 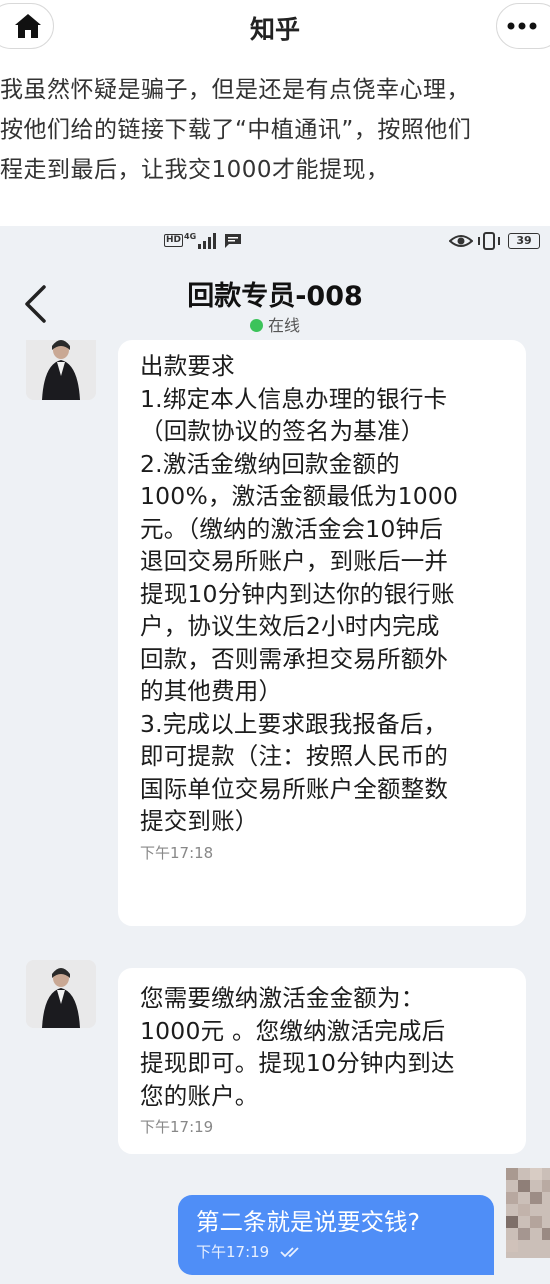 I want to click on excerpt-line: 我虽然怀疑是骗子，但是还是有点侥幸心理，, so click(x=235, y=90).